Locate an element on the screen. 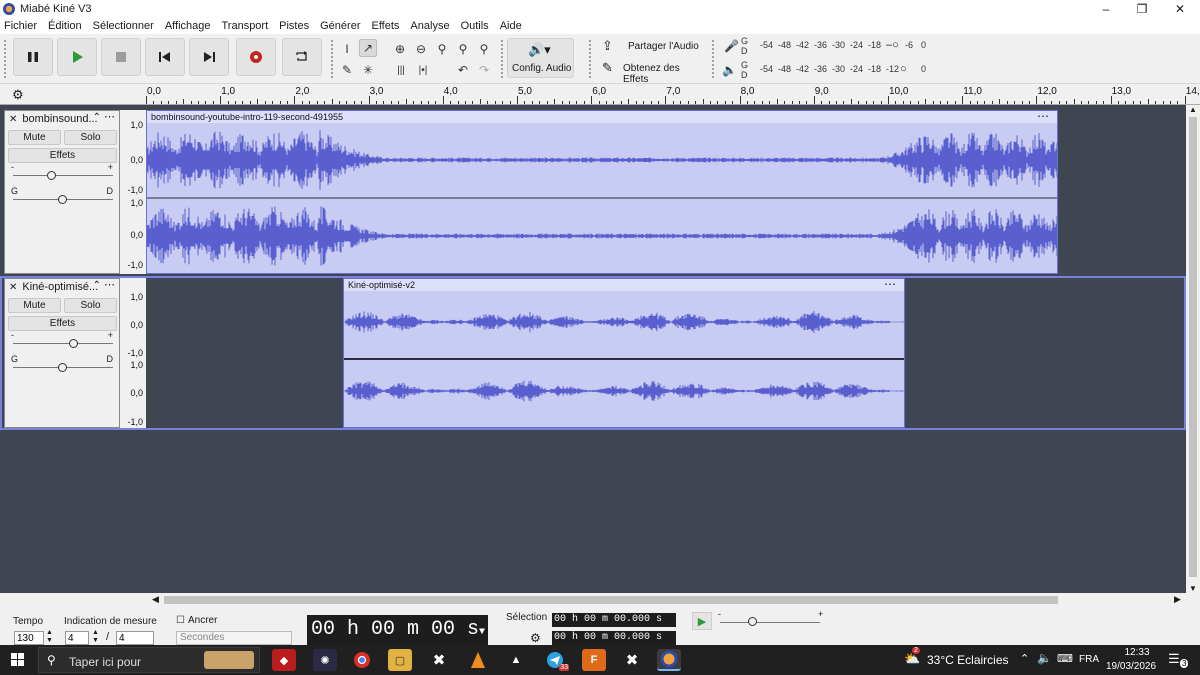 The width and height of the screenshot is (1200, 675). fit-project-button: ⚲ is located at coordinates (463, 49).